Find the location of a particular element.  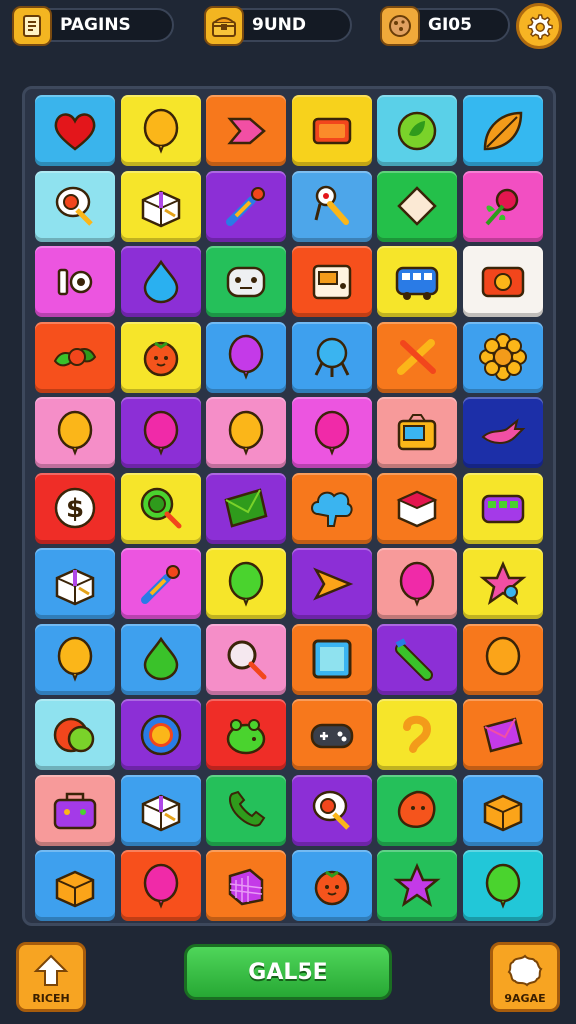

balloon-magenta-icon is located at coordinates (331, 433).